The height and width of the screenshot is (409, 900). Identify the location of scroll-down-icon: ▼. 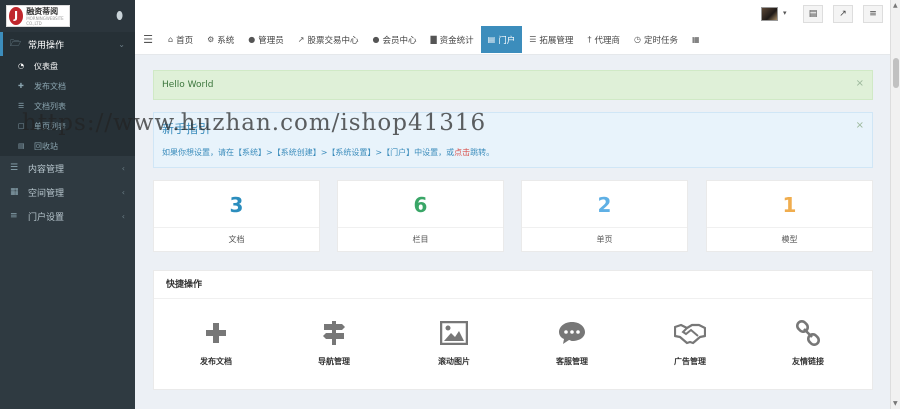
(895, 403).